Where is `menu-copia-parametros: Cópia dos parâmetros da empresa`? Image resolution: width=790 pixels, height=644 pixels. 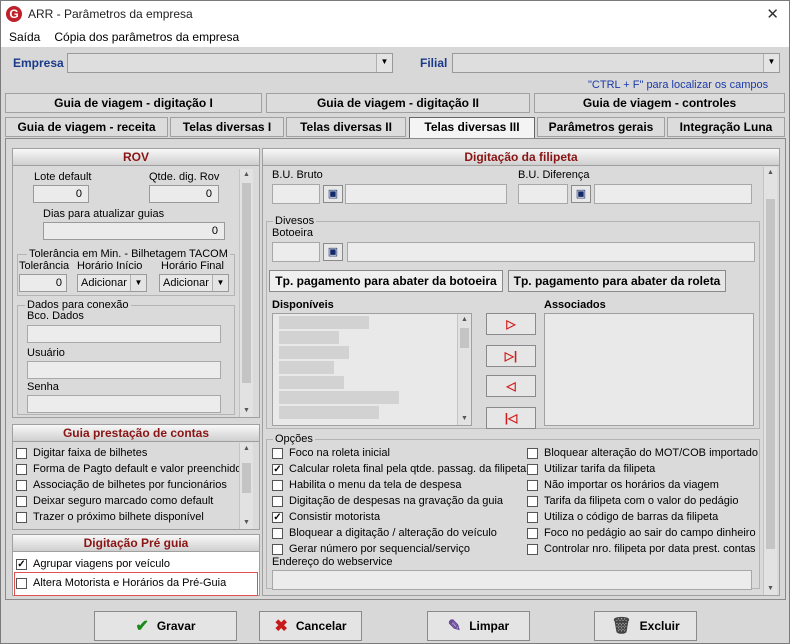
menu-copia-parametros: Cópia dos parâmetros da empresa is located at coordinates (146, 37).